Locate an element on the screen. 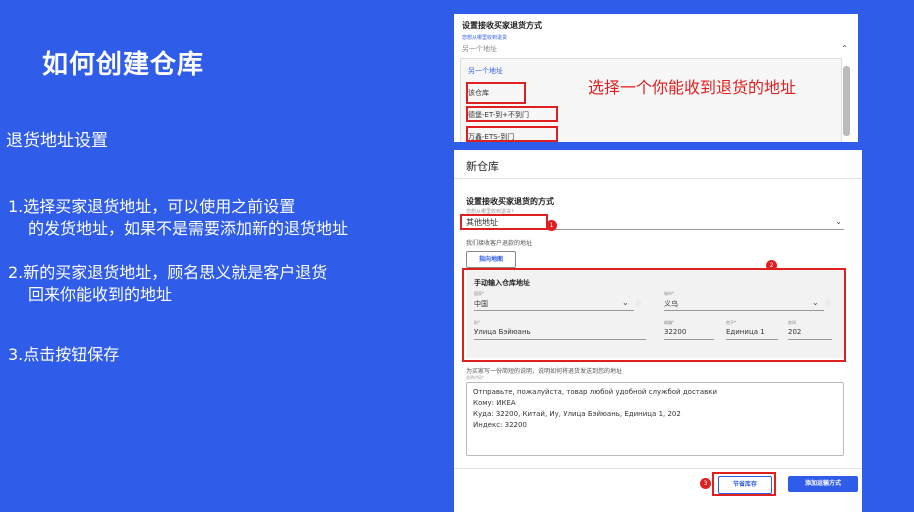 The image size is (914, 512). city-field: 义乌 is located at coordinates (671, 304).